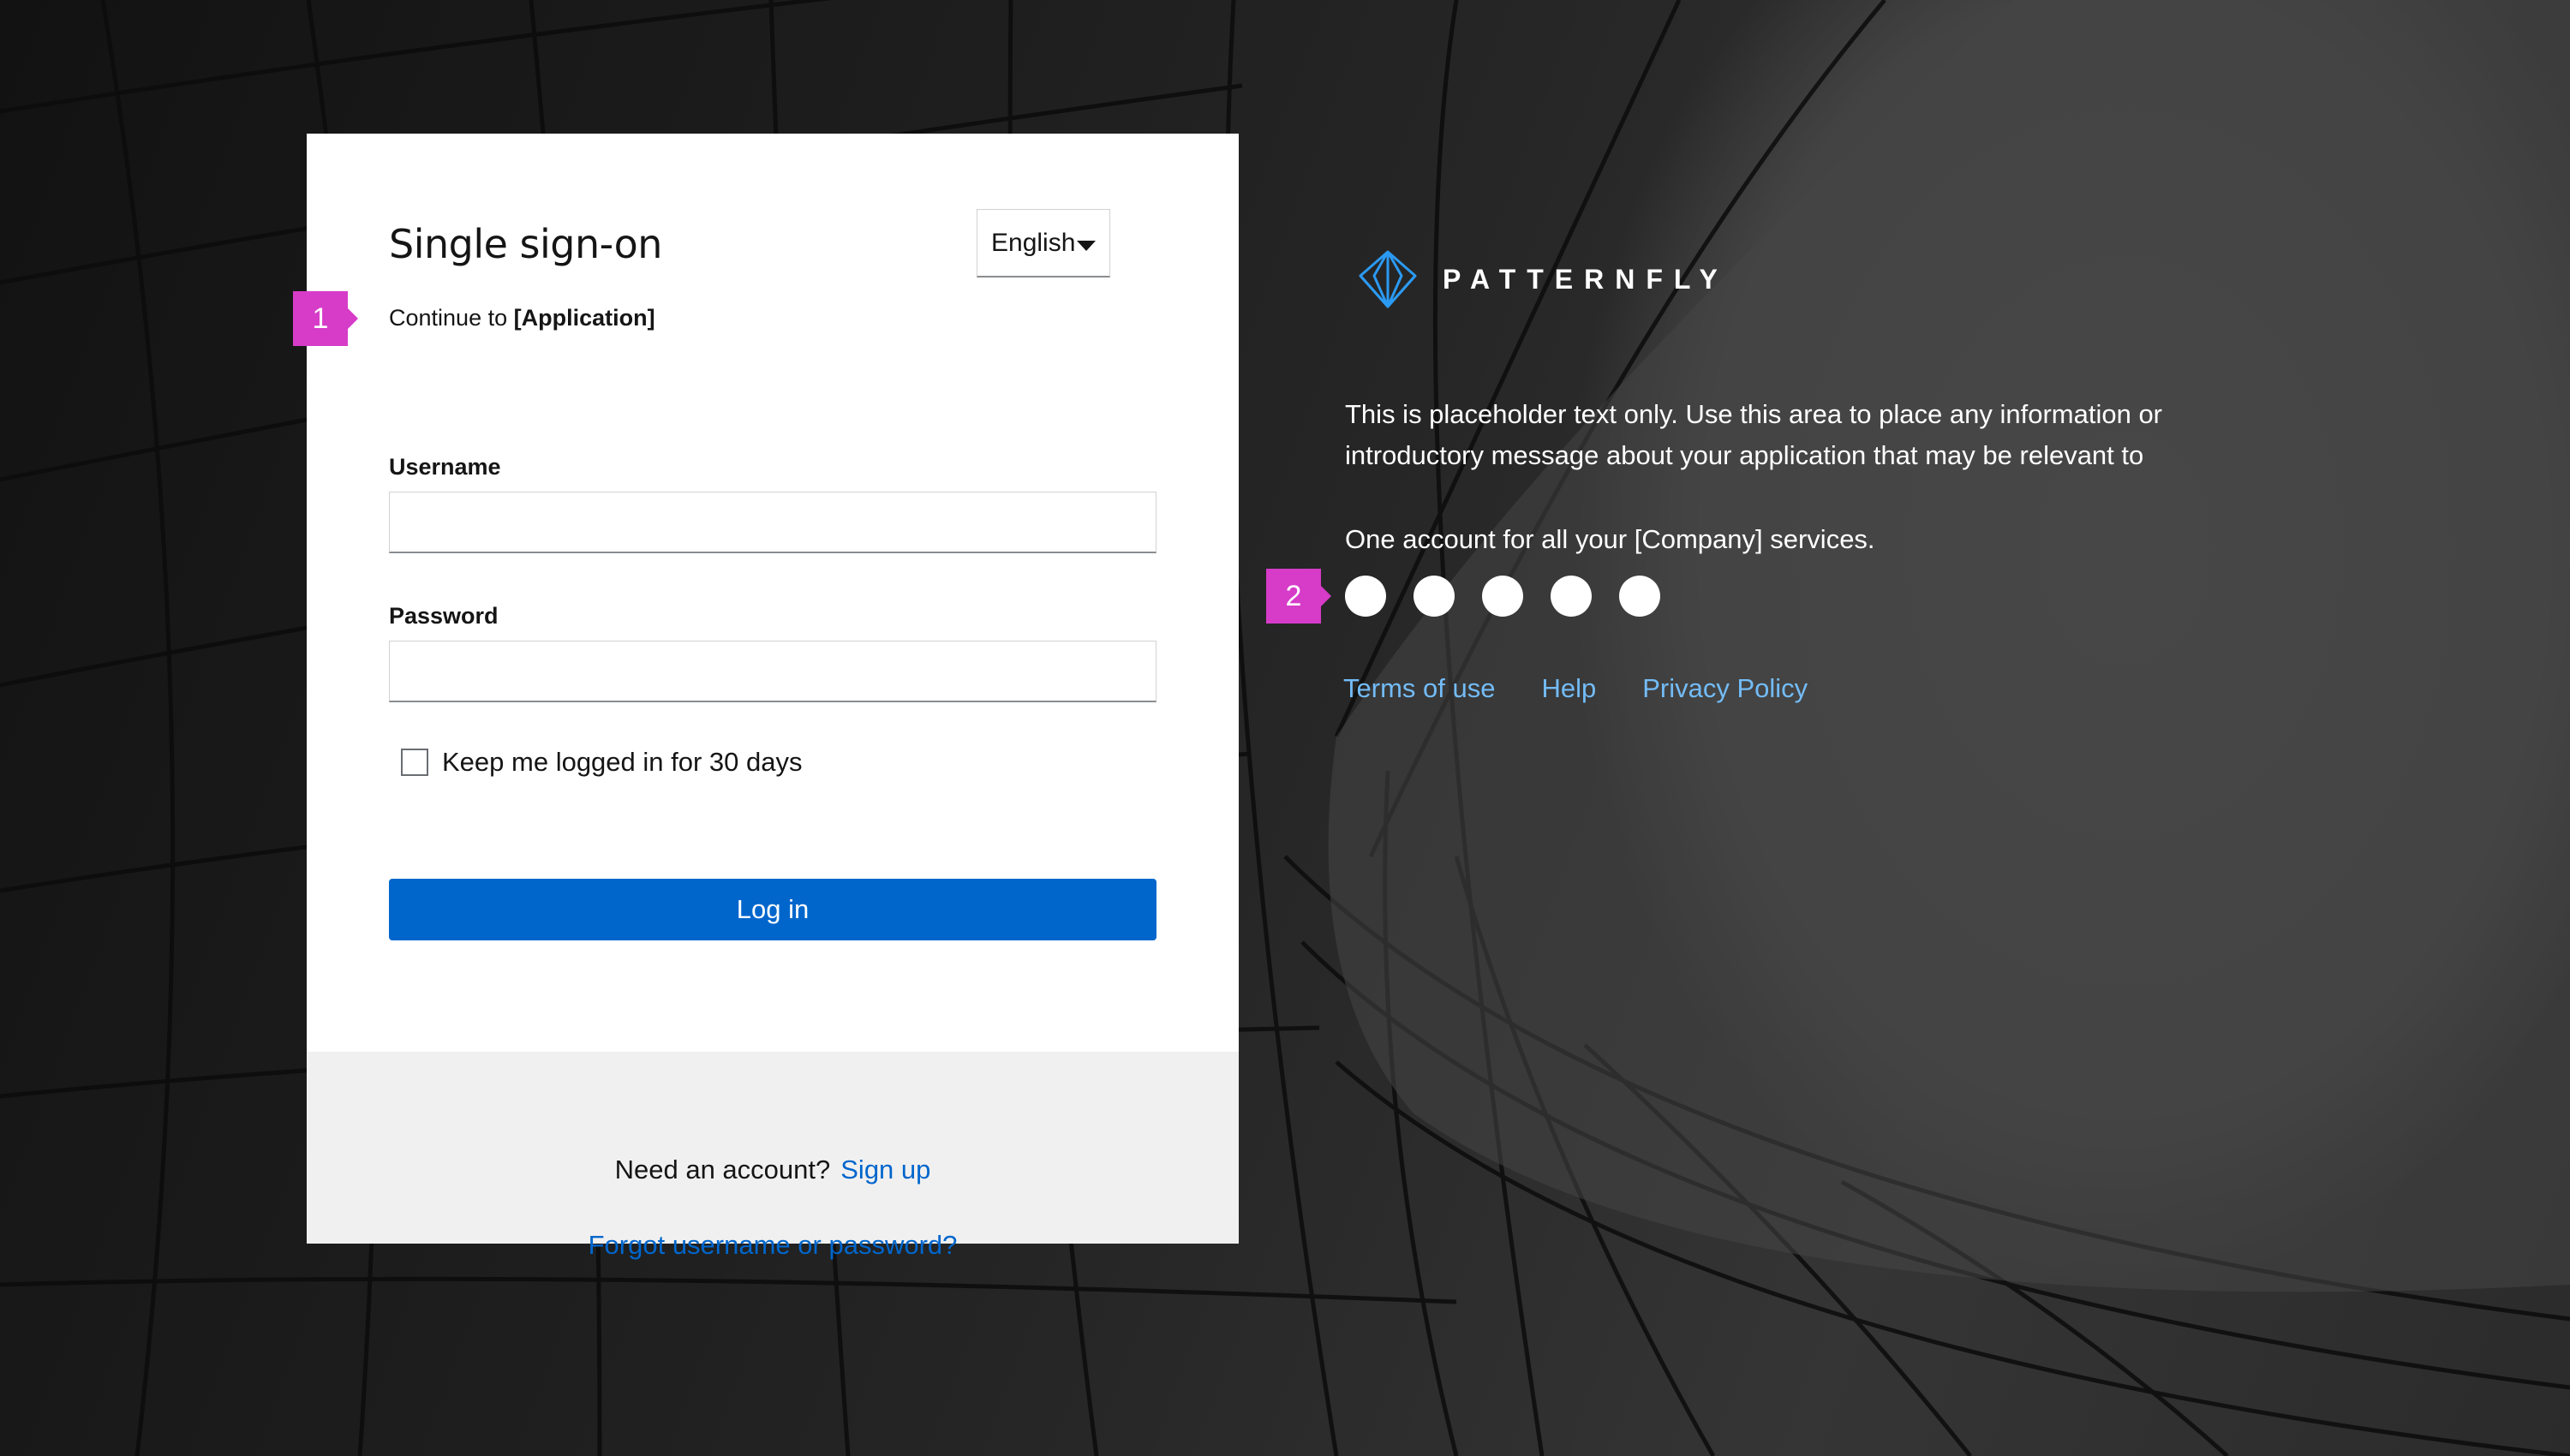 Image resolution: width=2570 pixels, height=1456 pixels. What do you see at coordinates (772, 909) in the screenshot?
I see `login-button: Log in` at bounding box center [772, 909].